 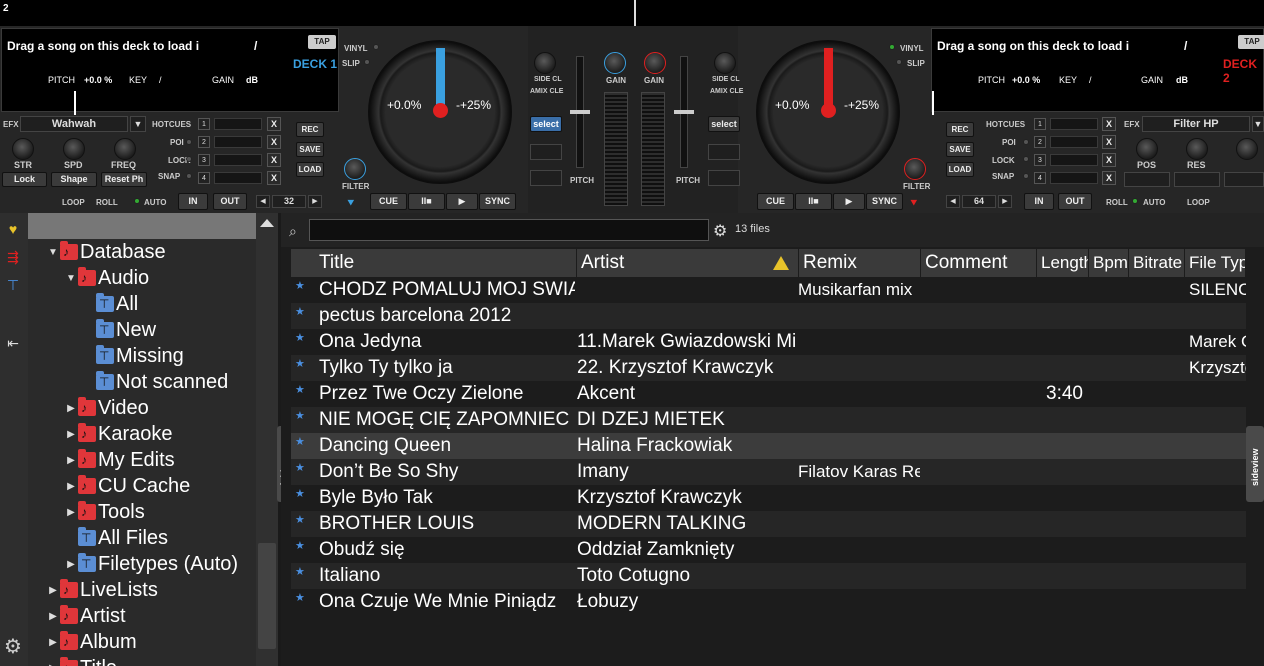 What do you see at coordinates (322, 42) in the screenshot?
I see `deck1-tap-button: TAP` at bounding box center [322, 42].